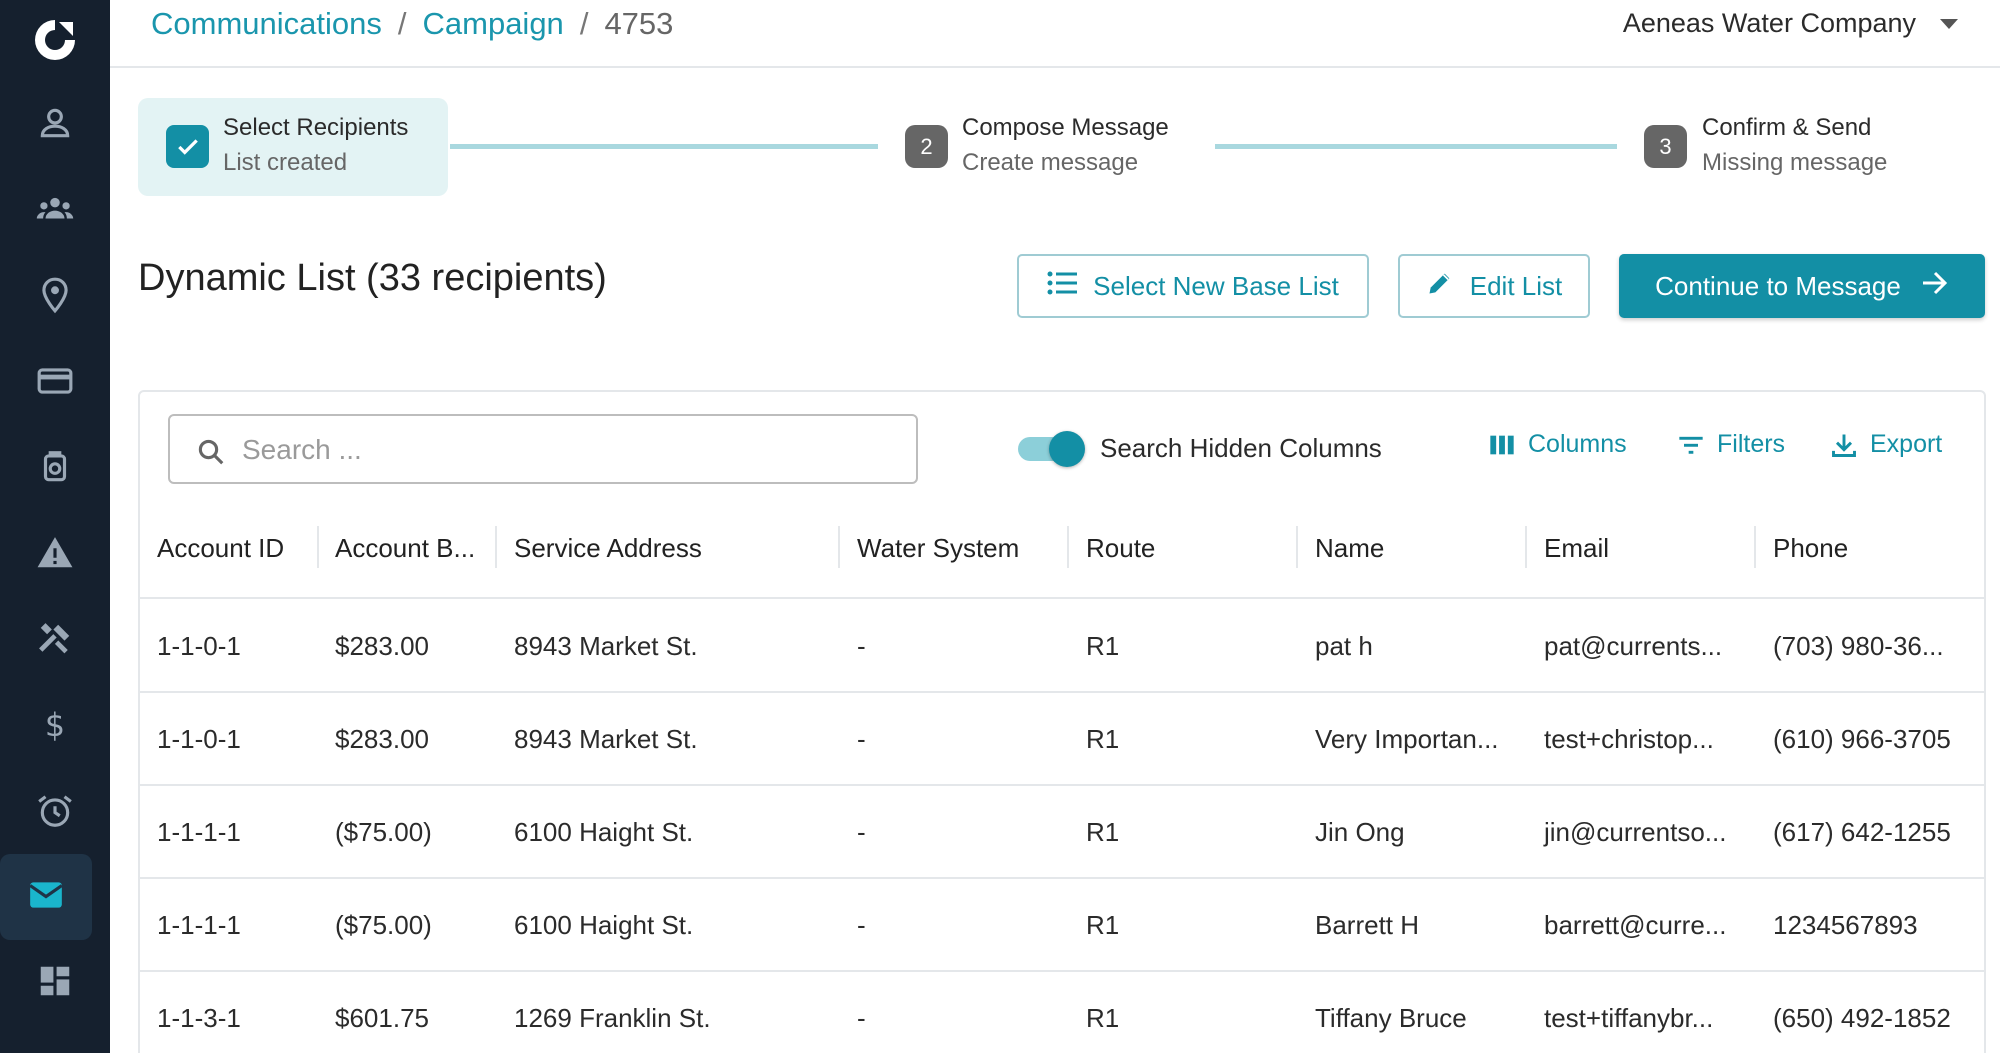  What do you see at coordinates (1935, 286) in the screenshot?
I see `arrow-right-icon` at bounding box center [1935, 286].